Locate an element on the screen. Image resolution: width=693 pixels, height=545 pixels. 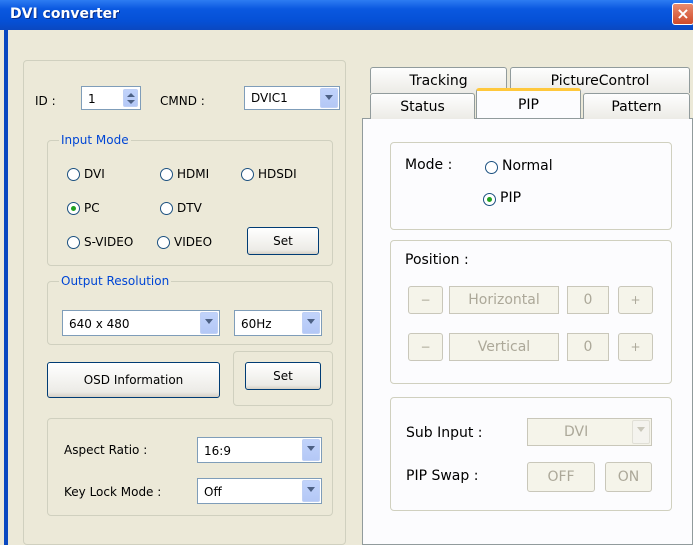
radio-hdsdi-label: HDSDI is located at coordinates (277, 174).